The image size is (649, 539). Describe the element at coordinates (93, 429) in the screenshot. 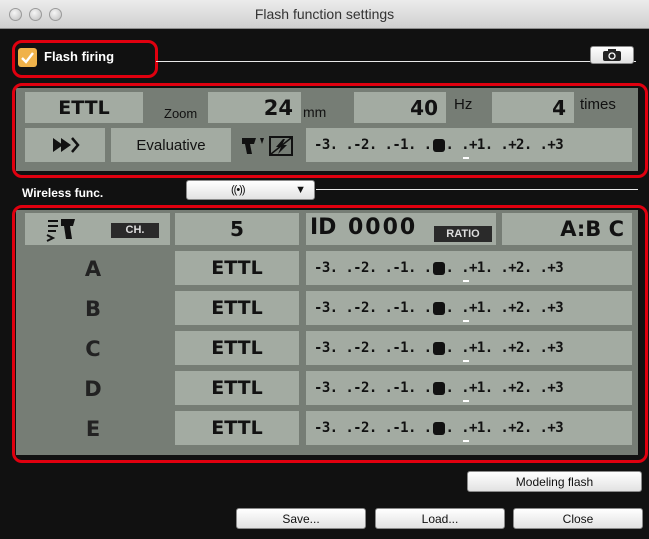

I see `group-letter: E` at that location.